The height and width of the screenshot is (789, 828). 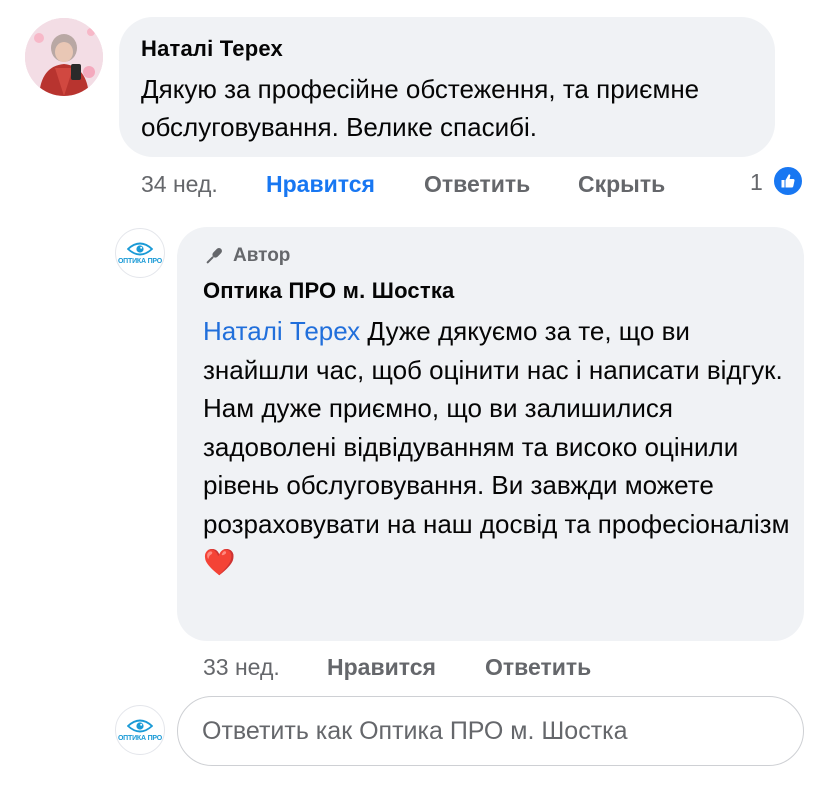 I want to click on reply-reply-button: Ответить, so click(x=538, y=667).